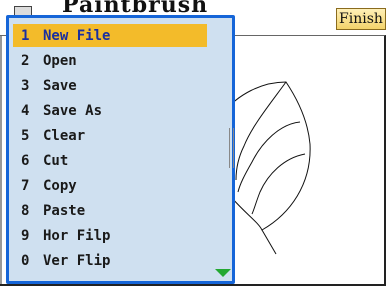 The image size is (390, 290). Describe the element at coordinates (64, 210) in the screenshot. I see `menu-item-label: Paste` at that location.